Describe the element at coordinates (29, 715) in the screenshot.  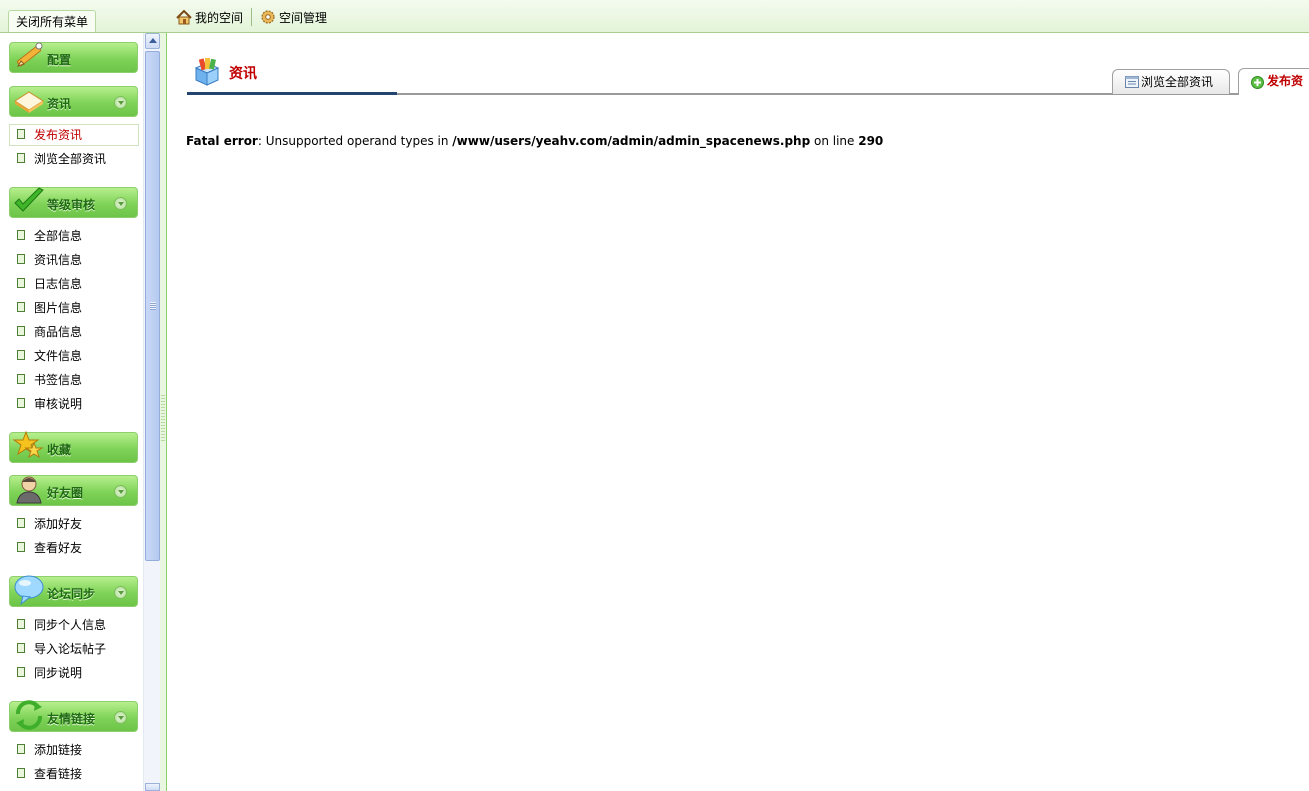
I see `refresh-icon` at that location.